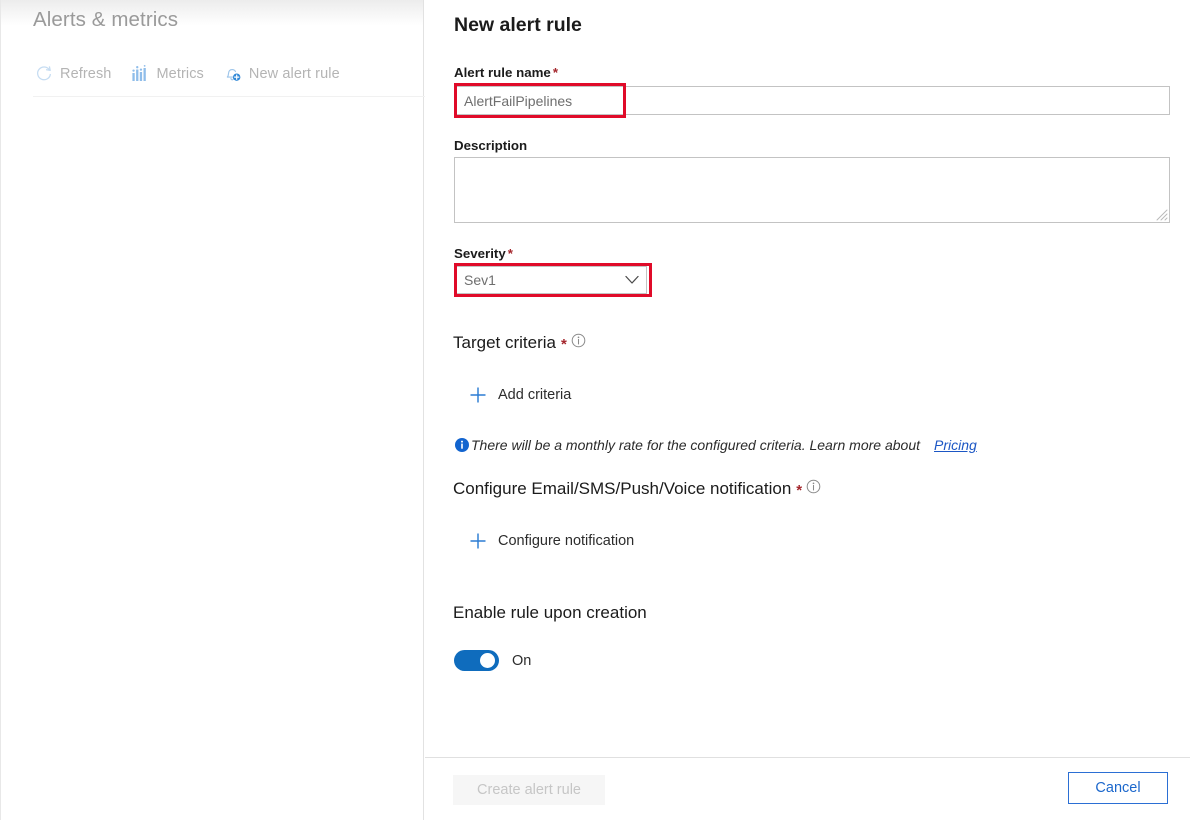 This screenshot has height=820, width=1190. Describe the element at coordinates (476, 660) in the screenshot. I see `enable-rule-toggle` at that location.